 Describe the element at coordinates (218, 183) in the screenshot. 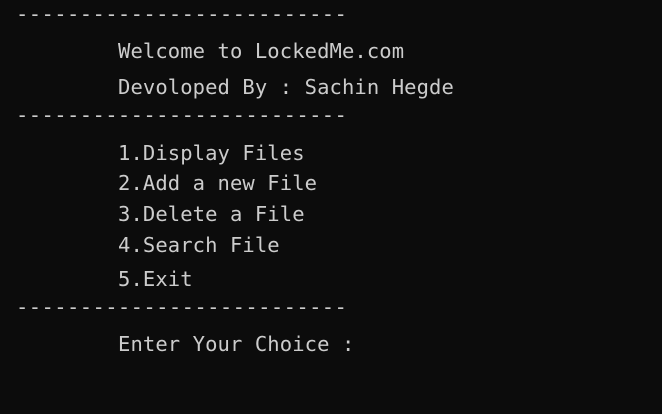

I see `menu-option-add-file: 2.Add a new File` at that location.